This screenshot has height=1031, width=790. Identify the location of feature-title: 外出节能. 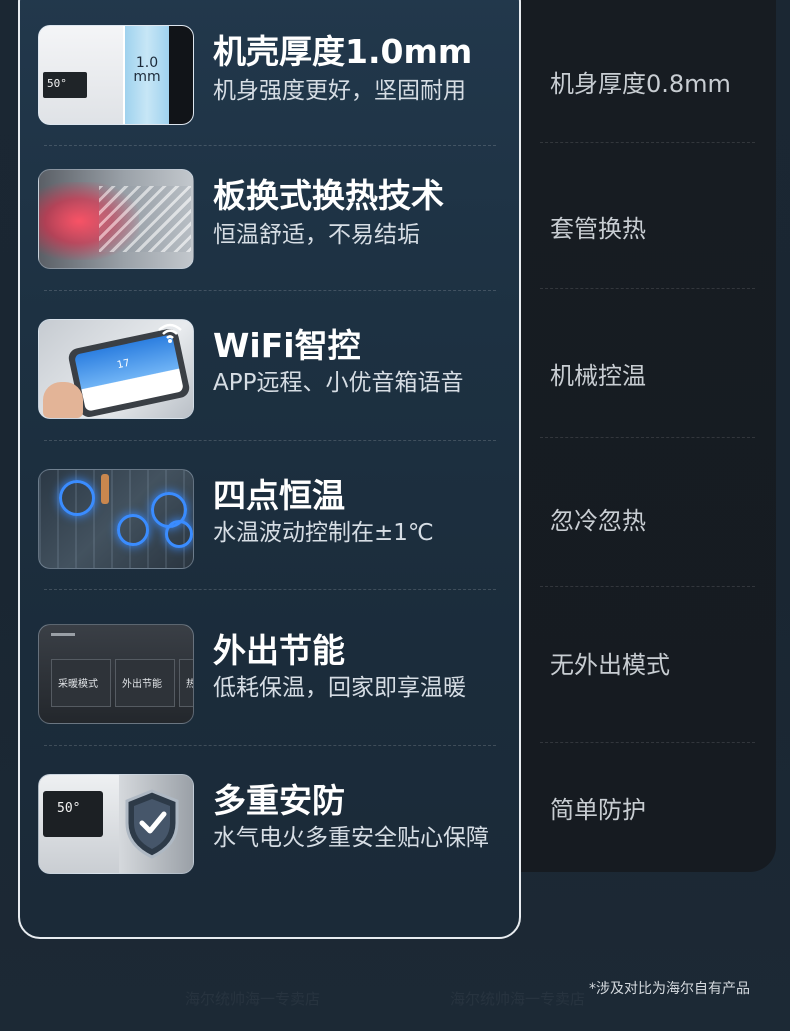
(279, 650).